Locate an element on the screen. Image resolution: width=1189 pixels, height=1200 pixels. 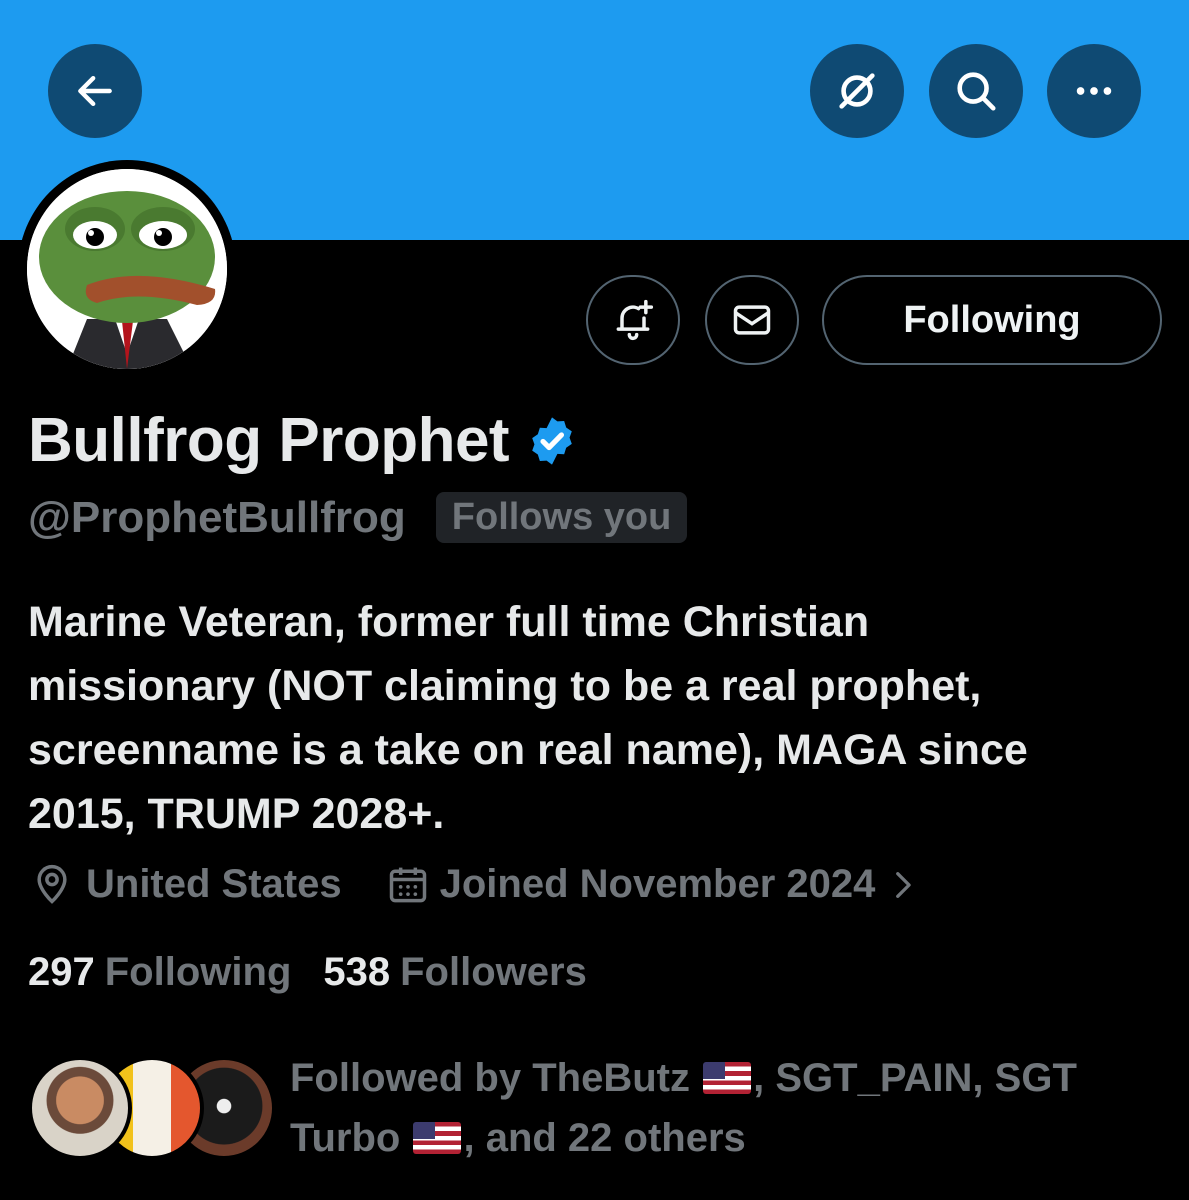
grok-icon is located at coordinates (857, 91).